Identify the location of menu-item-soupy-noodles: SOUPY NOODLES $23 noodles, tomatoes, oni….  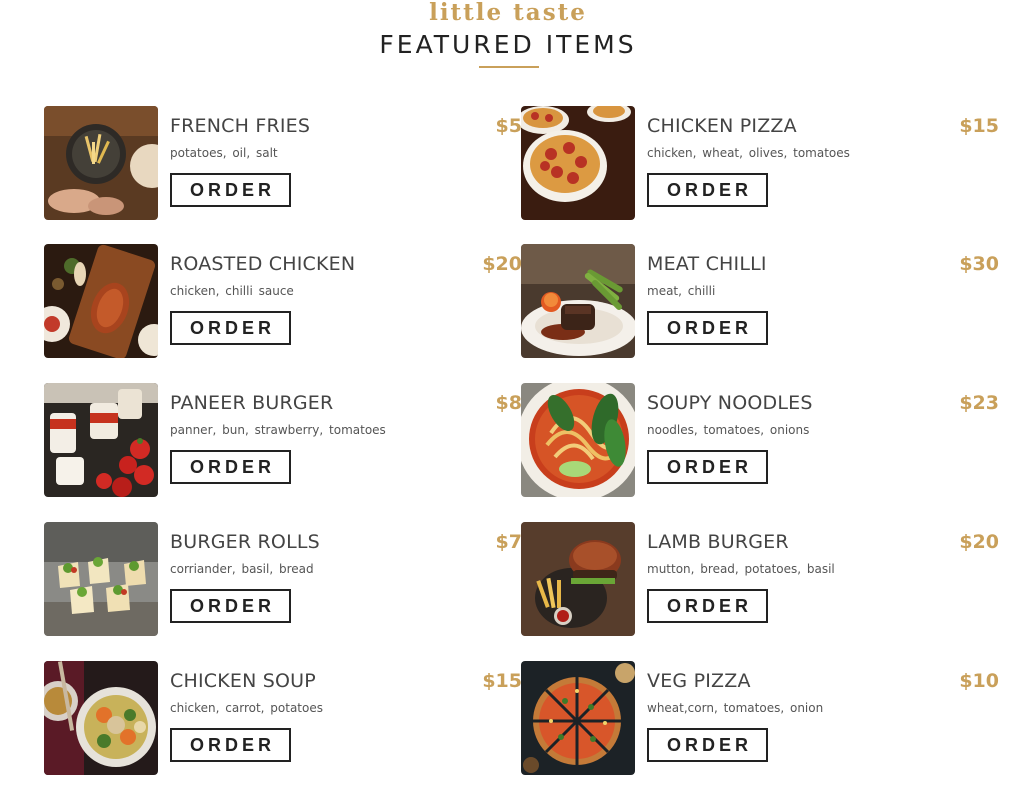
(760, 441).